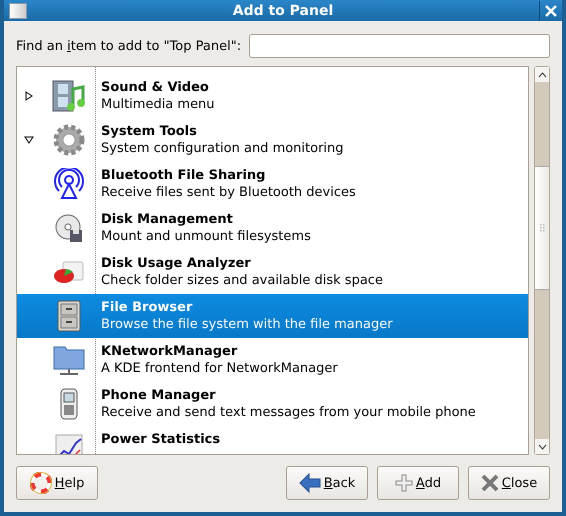 The height and width of the screenshot is (516, 566). What do you see at coordinates (222, 148) in the screenshot?
I see `item-description: System configuration and monitoring` at bounding box center [222, 148].